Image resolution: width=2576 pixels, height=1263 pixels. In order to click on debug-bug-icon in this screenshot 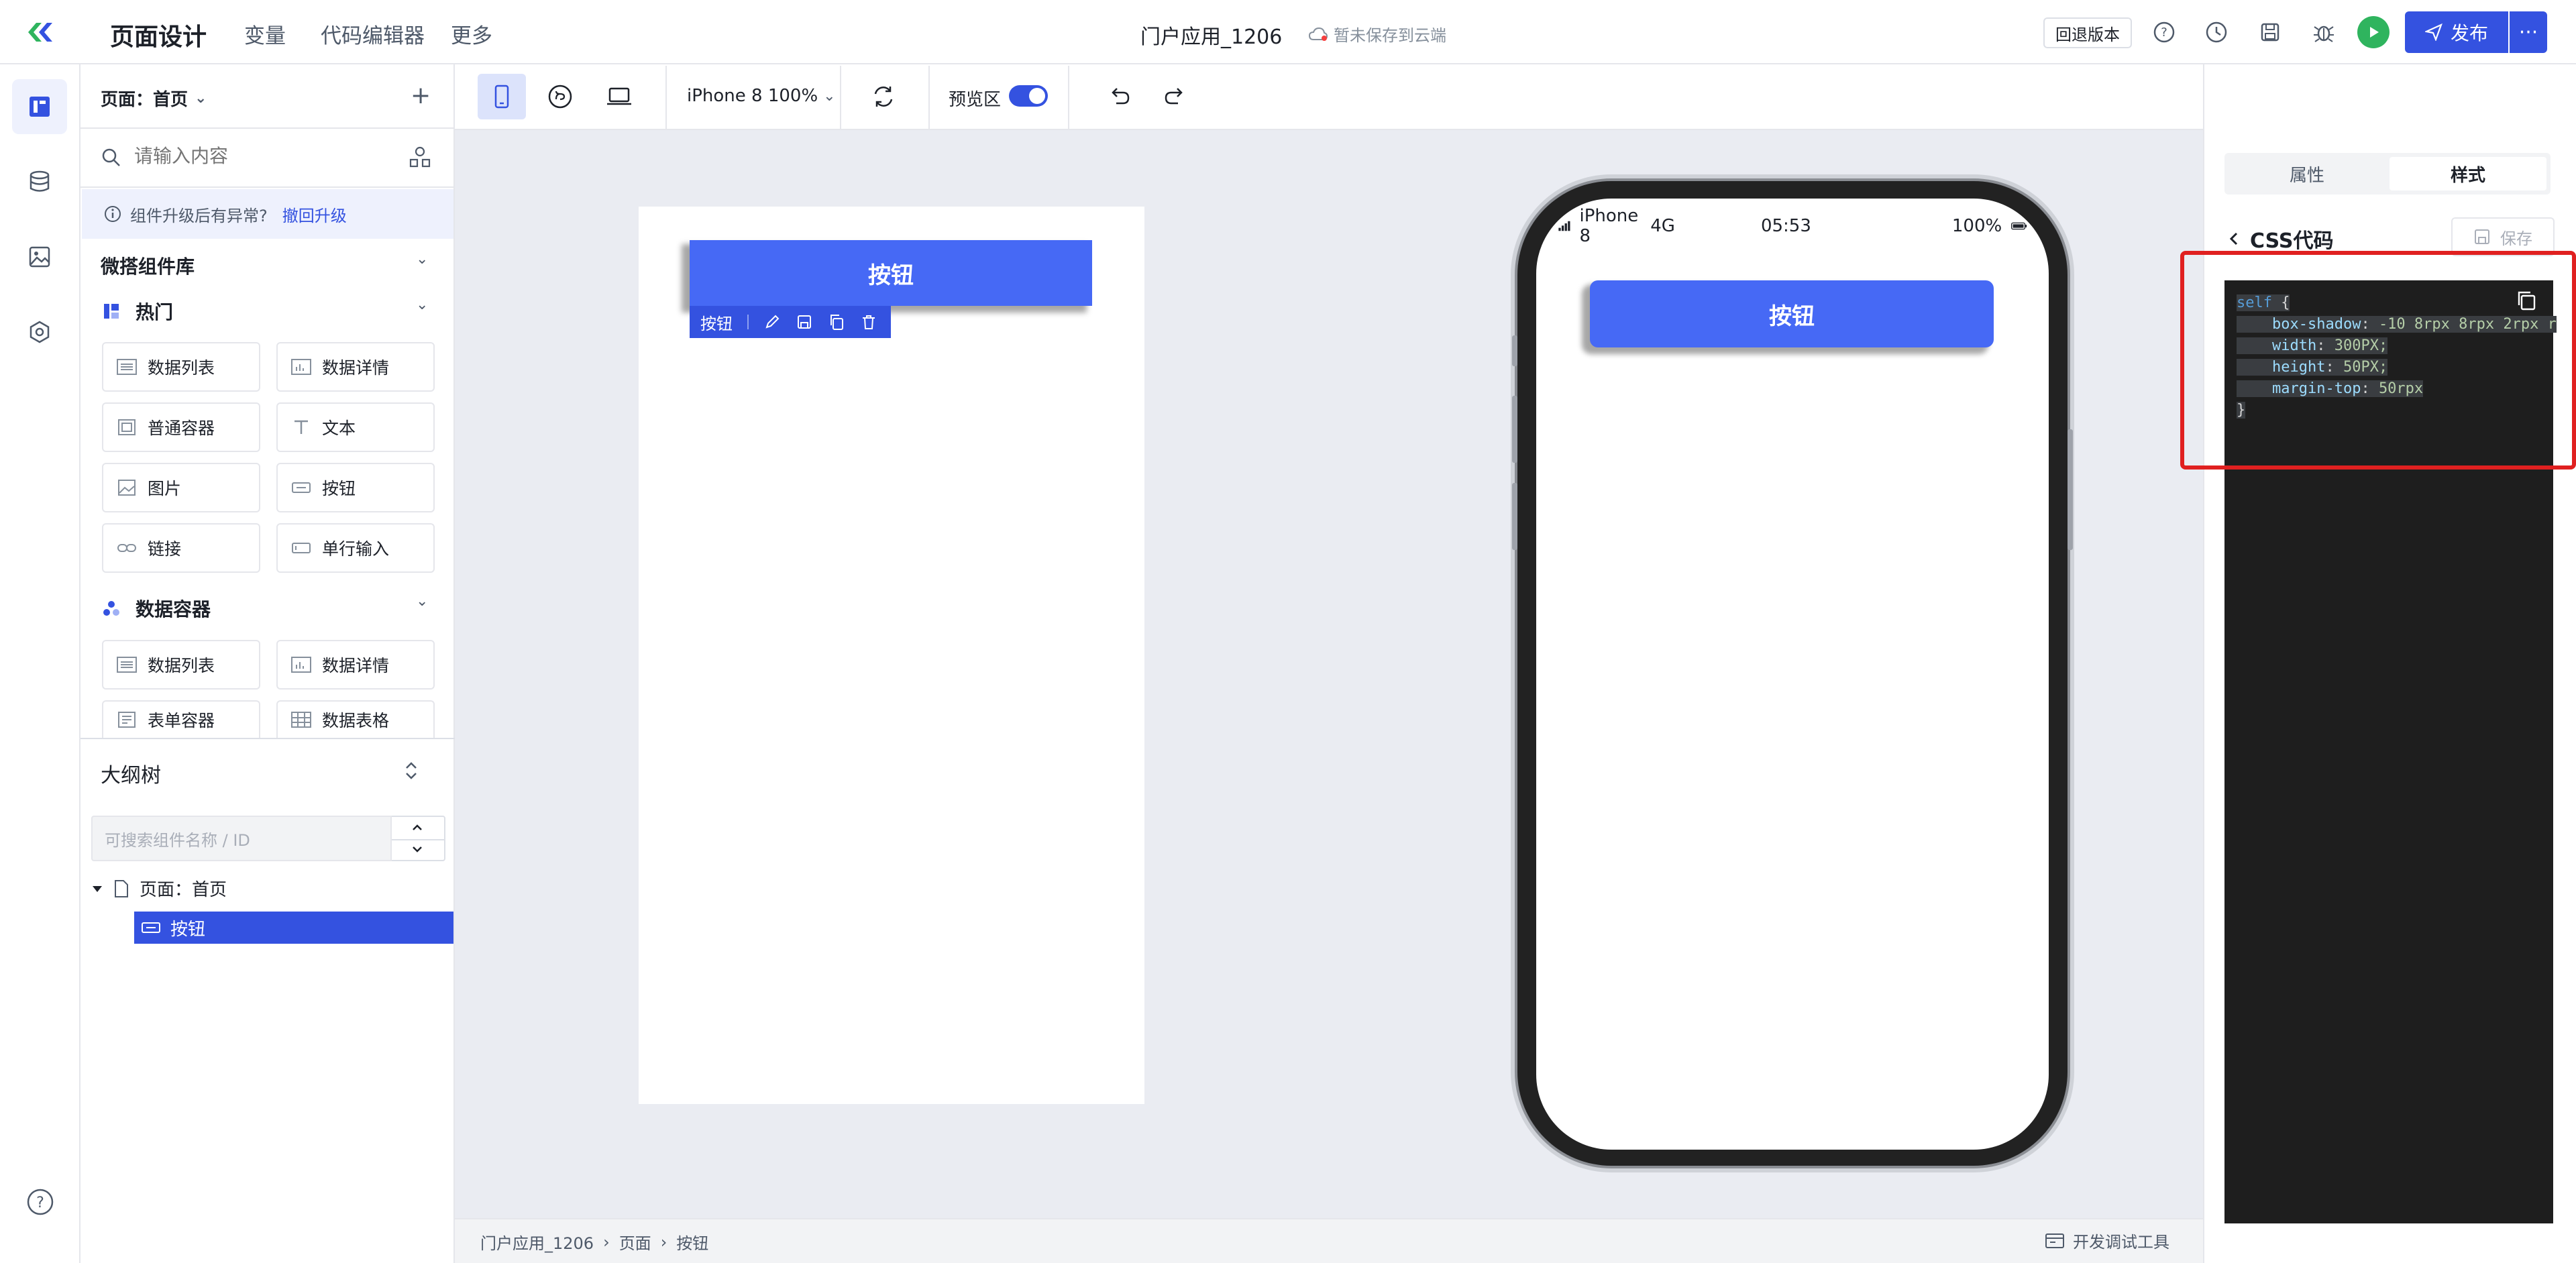, I will do `click(2324, 32)`.